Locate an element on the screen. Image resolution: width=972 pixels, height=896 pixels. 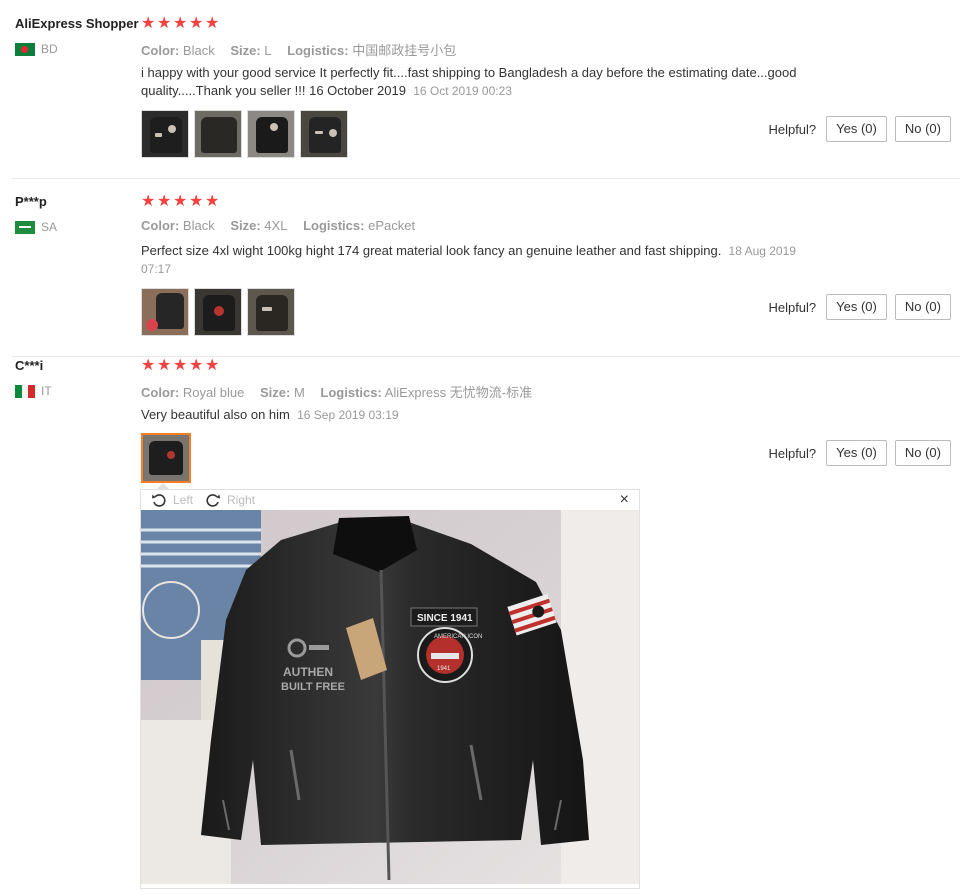
flag-it-icon is located at coordinates (25, 391).